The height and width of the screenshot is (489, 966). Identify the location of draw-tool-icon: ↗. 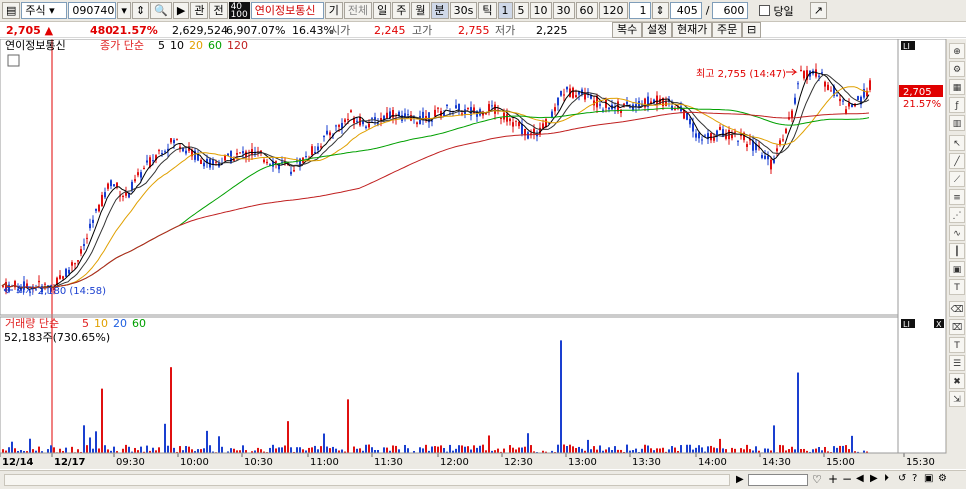
(818, 10).